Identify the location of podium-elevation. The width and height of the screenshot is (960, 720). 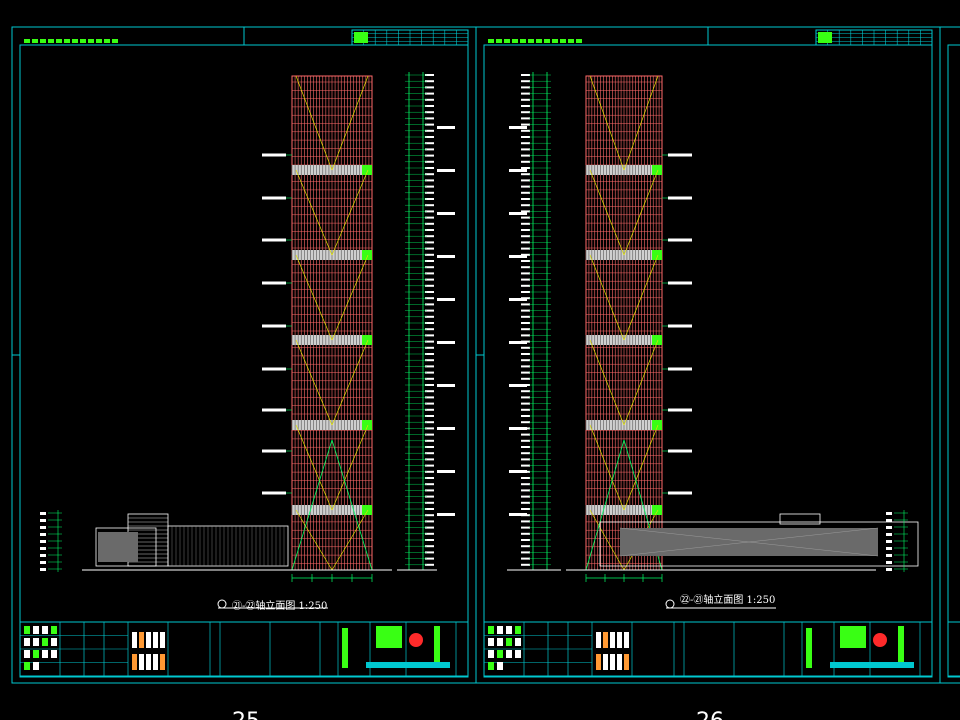
(237, 542).